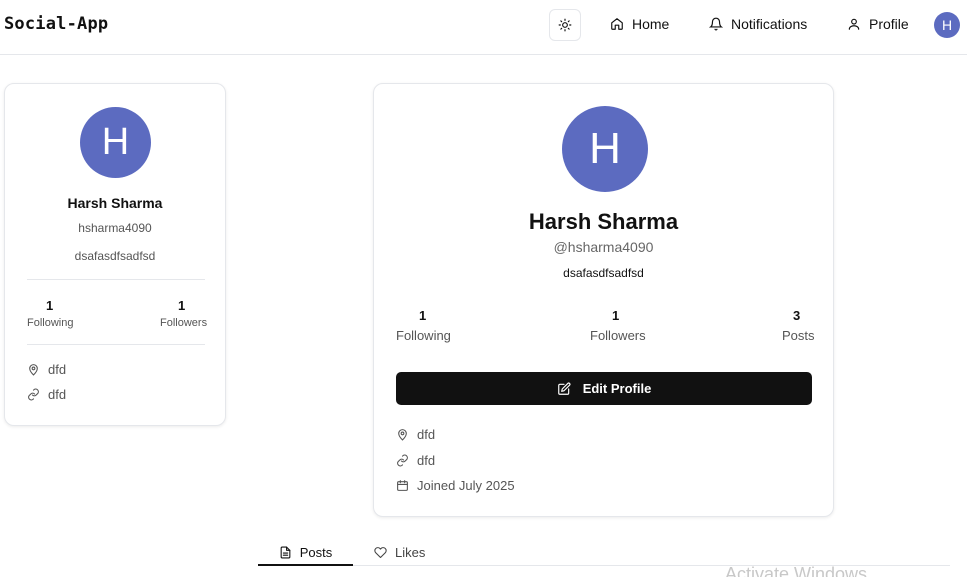 The height and width of the screenshot is (577, 967). I want to click on sidebar-website-text: dfd, so click(57, 394).